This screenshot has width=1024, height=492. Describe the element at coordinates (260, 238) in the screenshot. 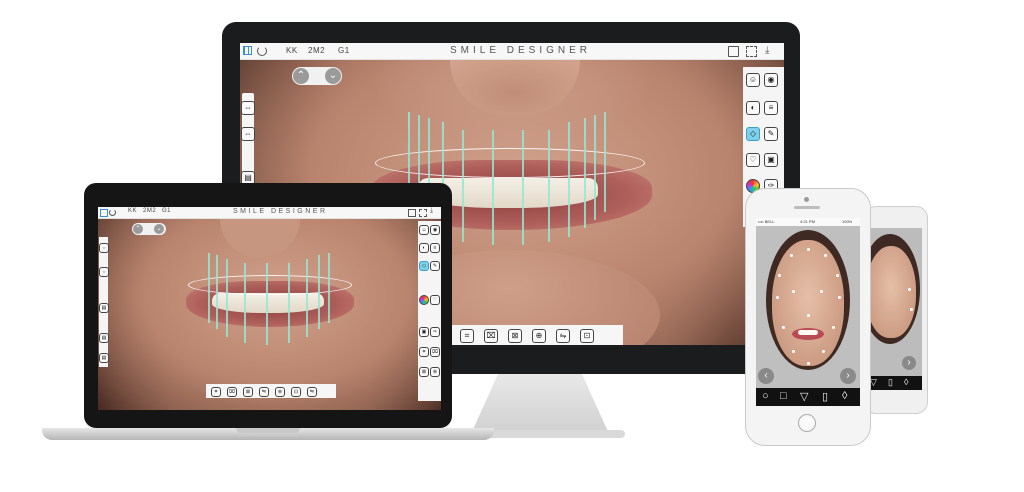

I see `nose-region` at that location.